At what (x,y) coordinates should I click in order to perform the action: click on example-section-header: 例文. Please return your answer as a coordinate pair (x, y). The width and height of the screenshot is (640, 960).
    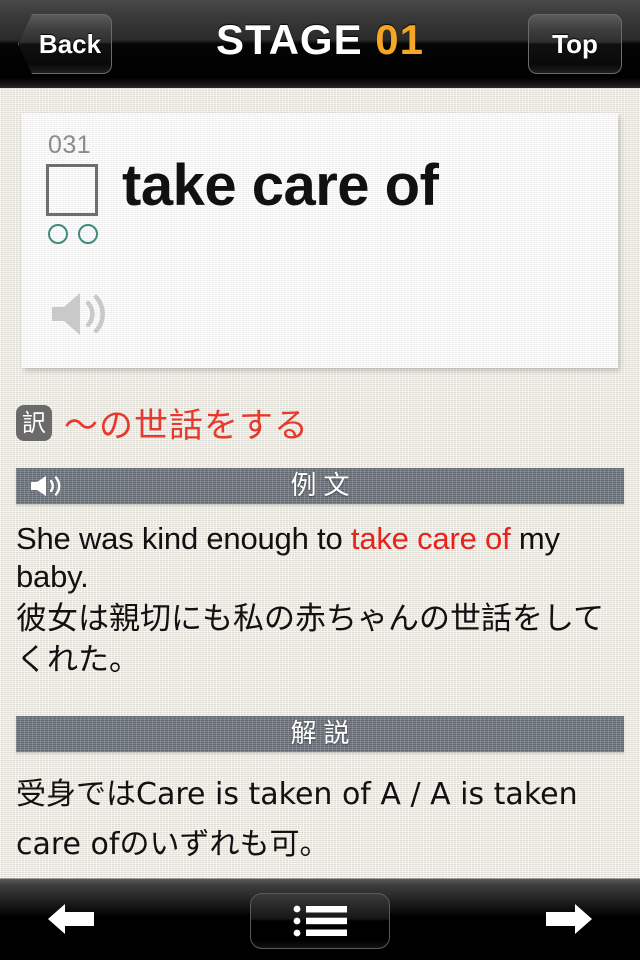
    Looking at the image, I should click on (320, 486).